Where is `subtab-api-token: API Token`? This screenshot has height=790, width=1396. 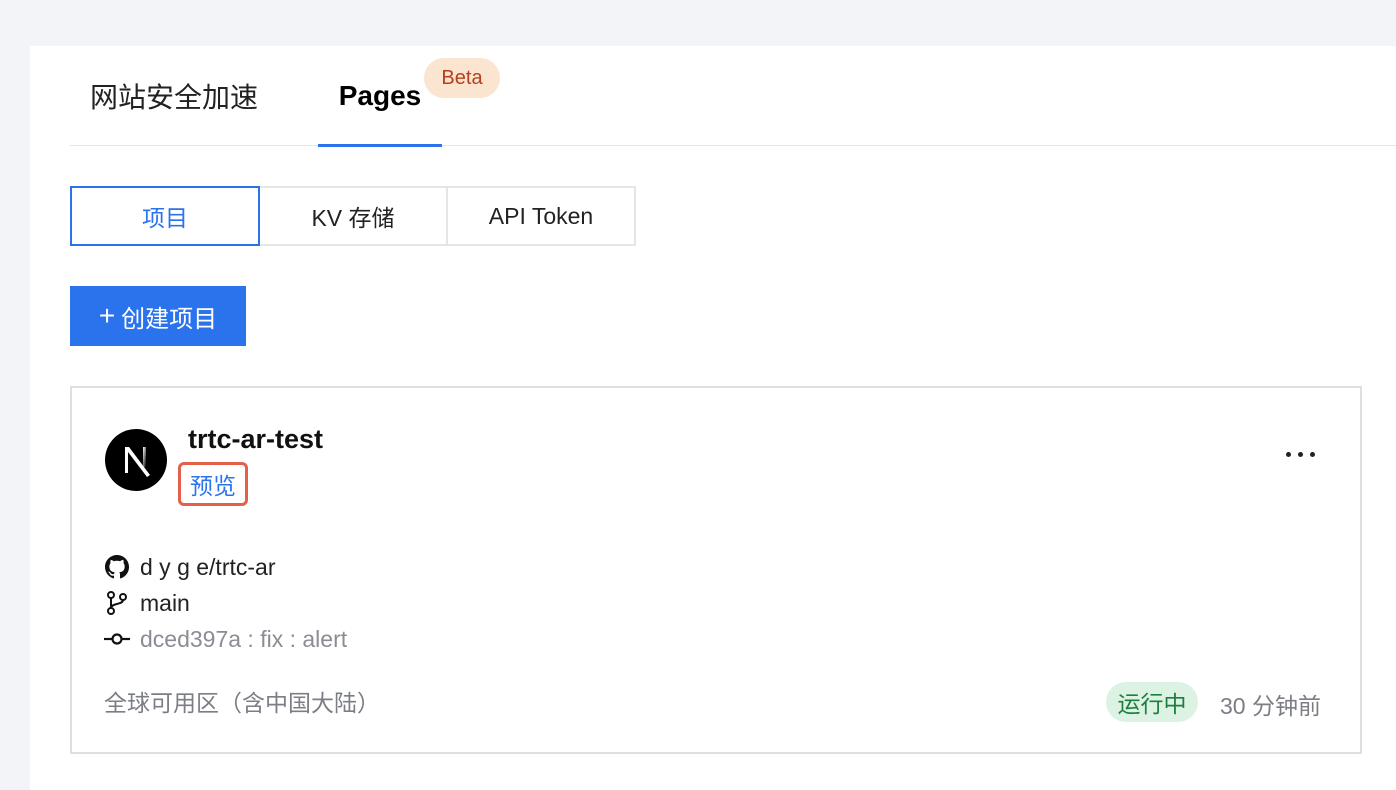
subtab-api-token: API Token is located at coordinates (541, 216).